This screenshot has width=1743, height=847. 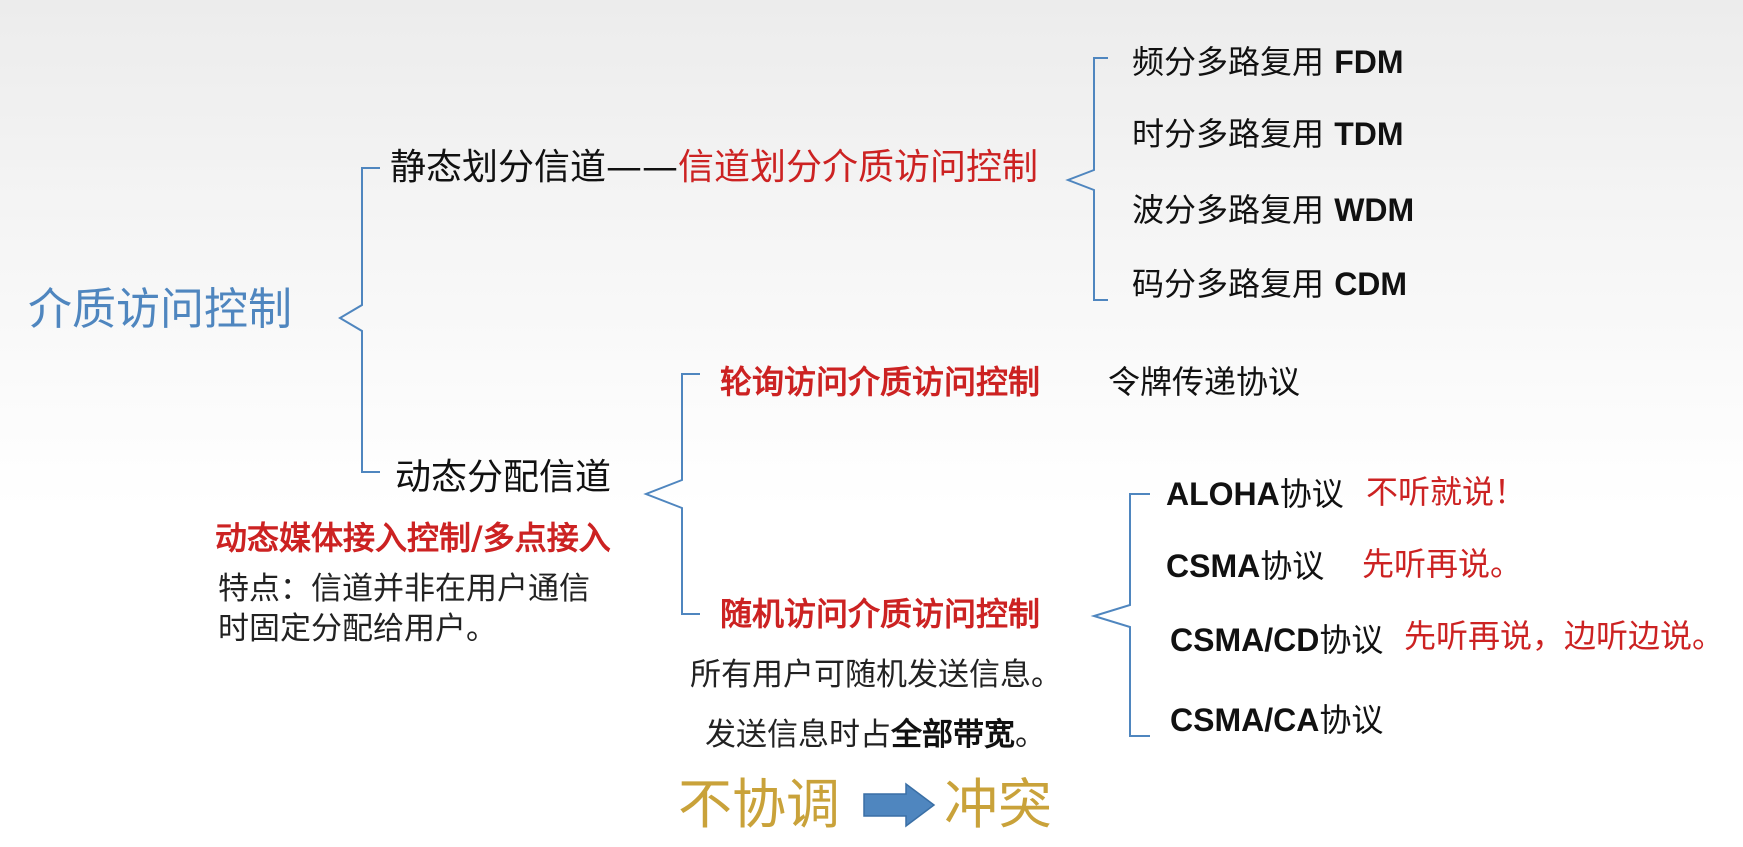 I want to click on uncoordinated-text: 不协调, so click(x=759, y=804).